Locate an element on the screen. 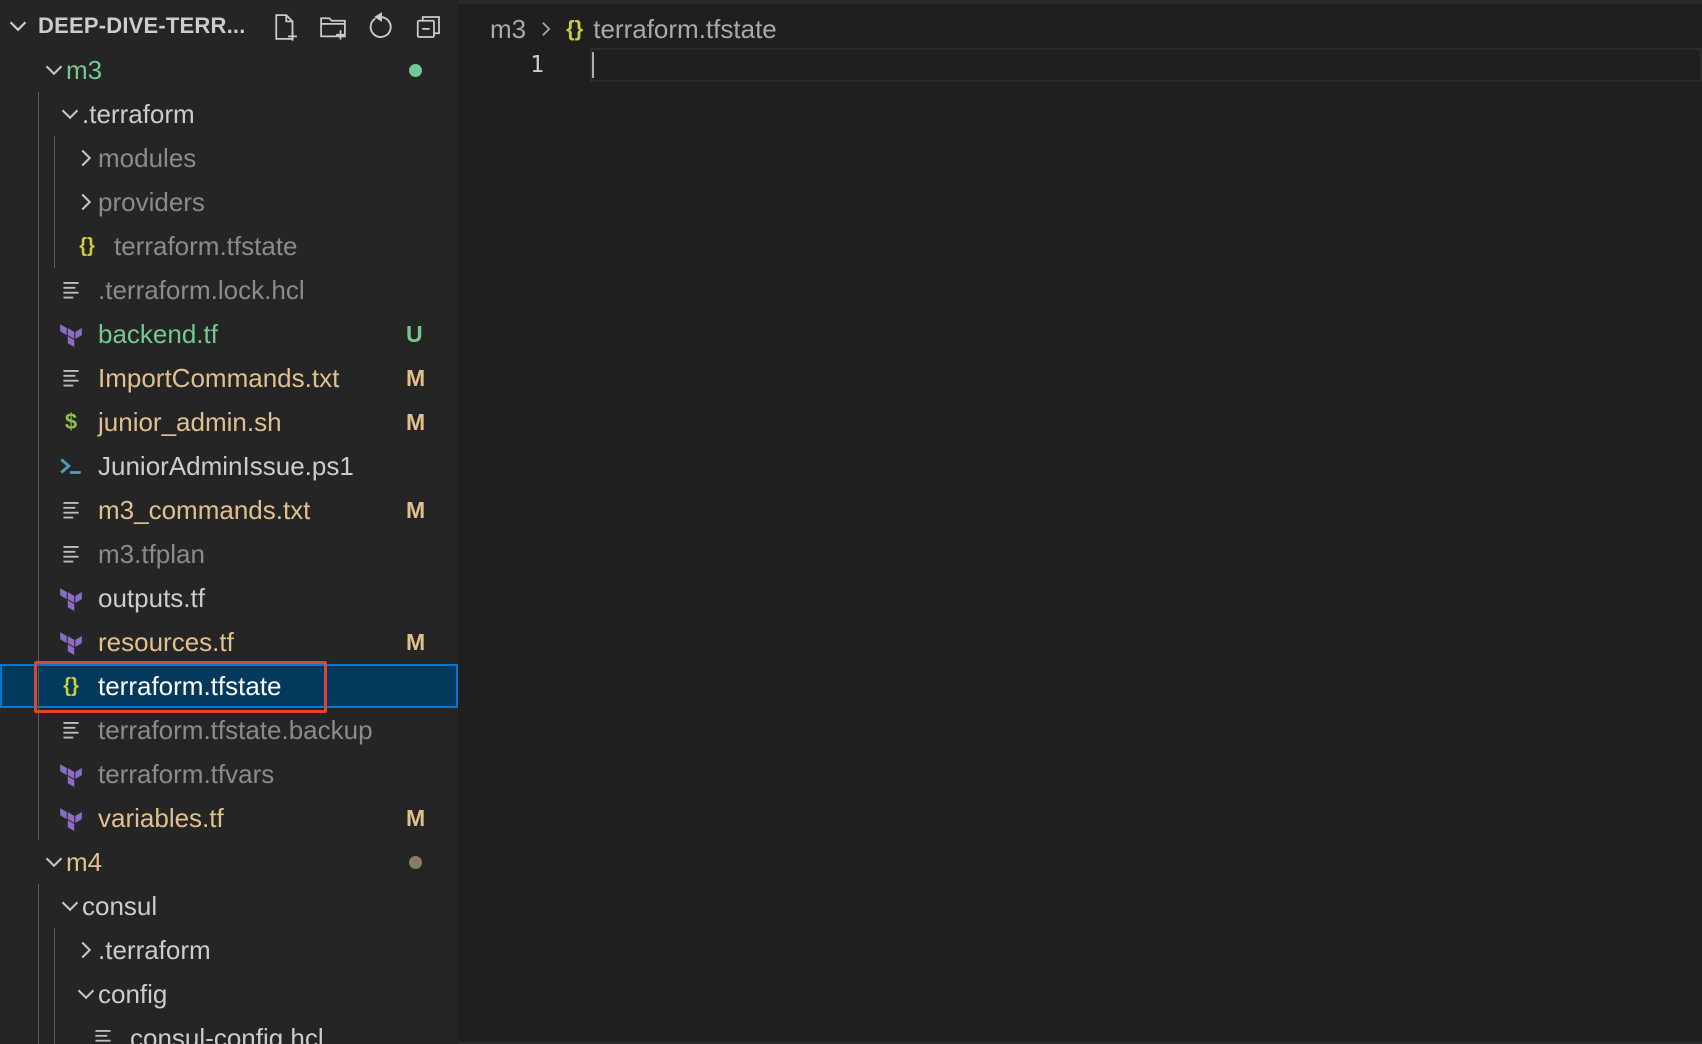 This screenshot has width=1702, height=1044. text-cursor is located at coordinates (593, 65).